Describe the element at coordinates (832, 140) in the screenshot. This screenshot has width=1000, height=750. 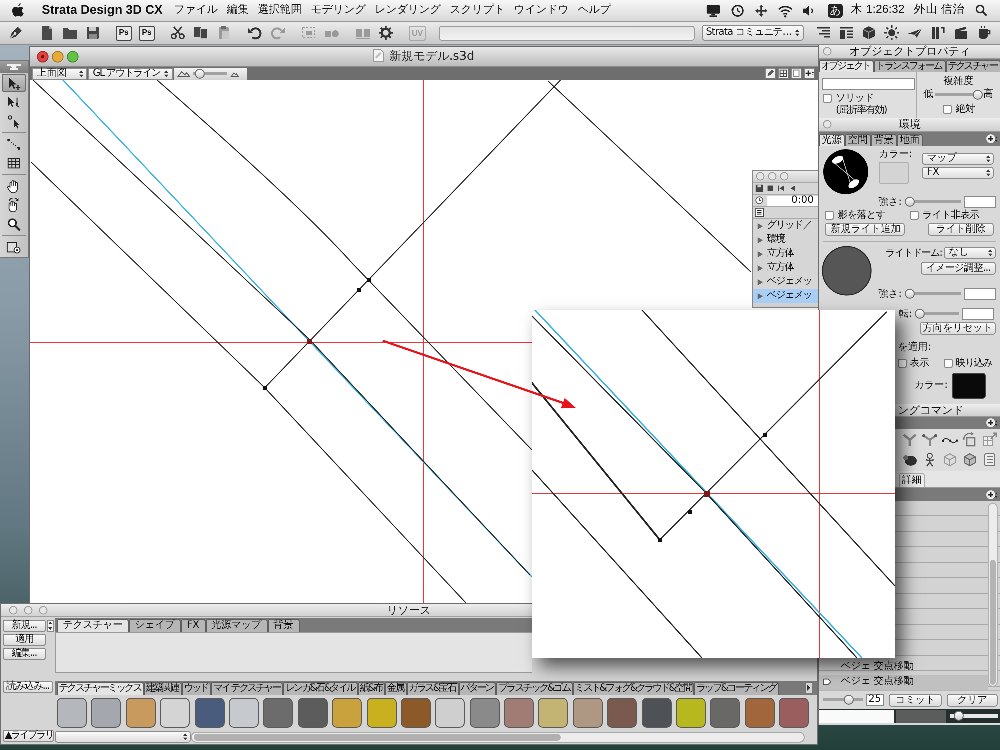
I see `tab: 光源` at that location.